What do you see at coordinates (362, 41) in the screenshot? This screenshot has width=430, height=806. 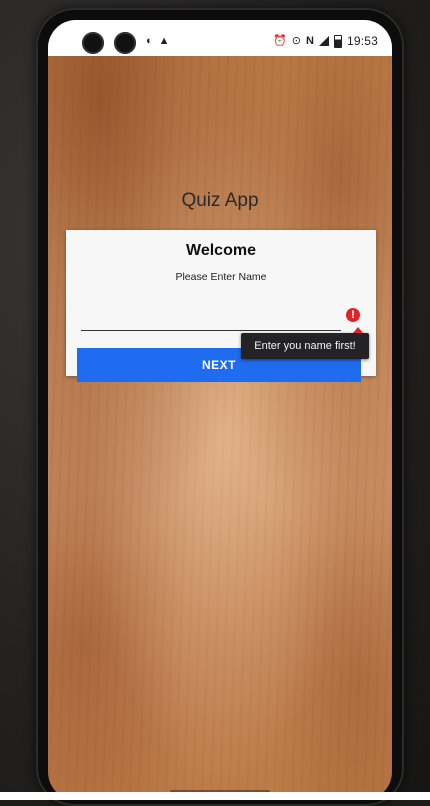 I see `status-time: 19:53` at bounding box center [362, 41].